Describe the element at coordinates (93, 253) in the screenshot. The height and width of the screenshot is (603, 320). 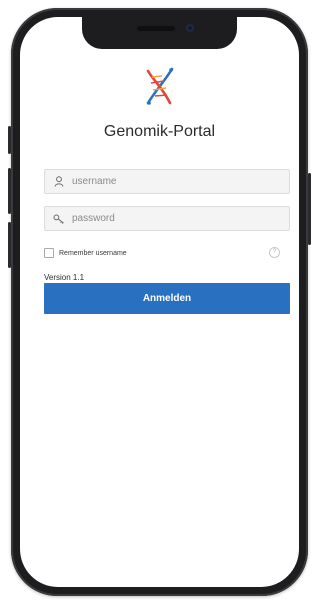
I see `remember-username-label: Remember username` at that location.